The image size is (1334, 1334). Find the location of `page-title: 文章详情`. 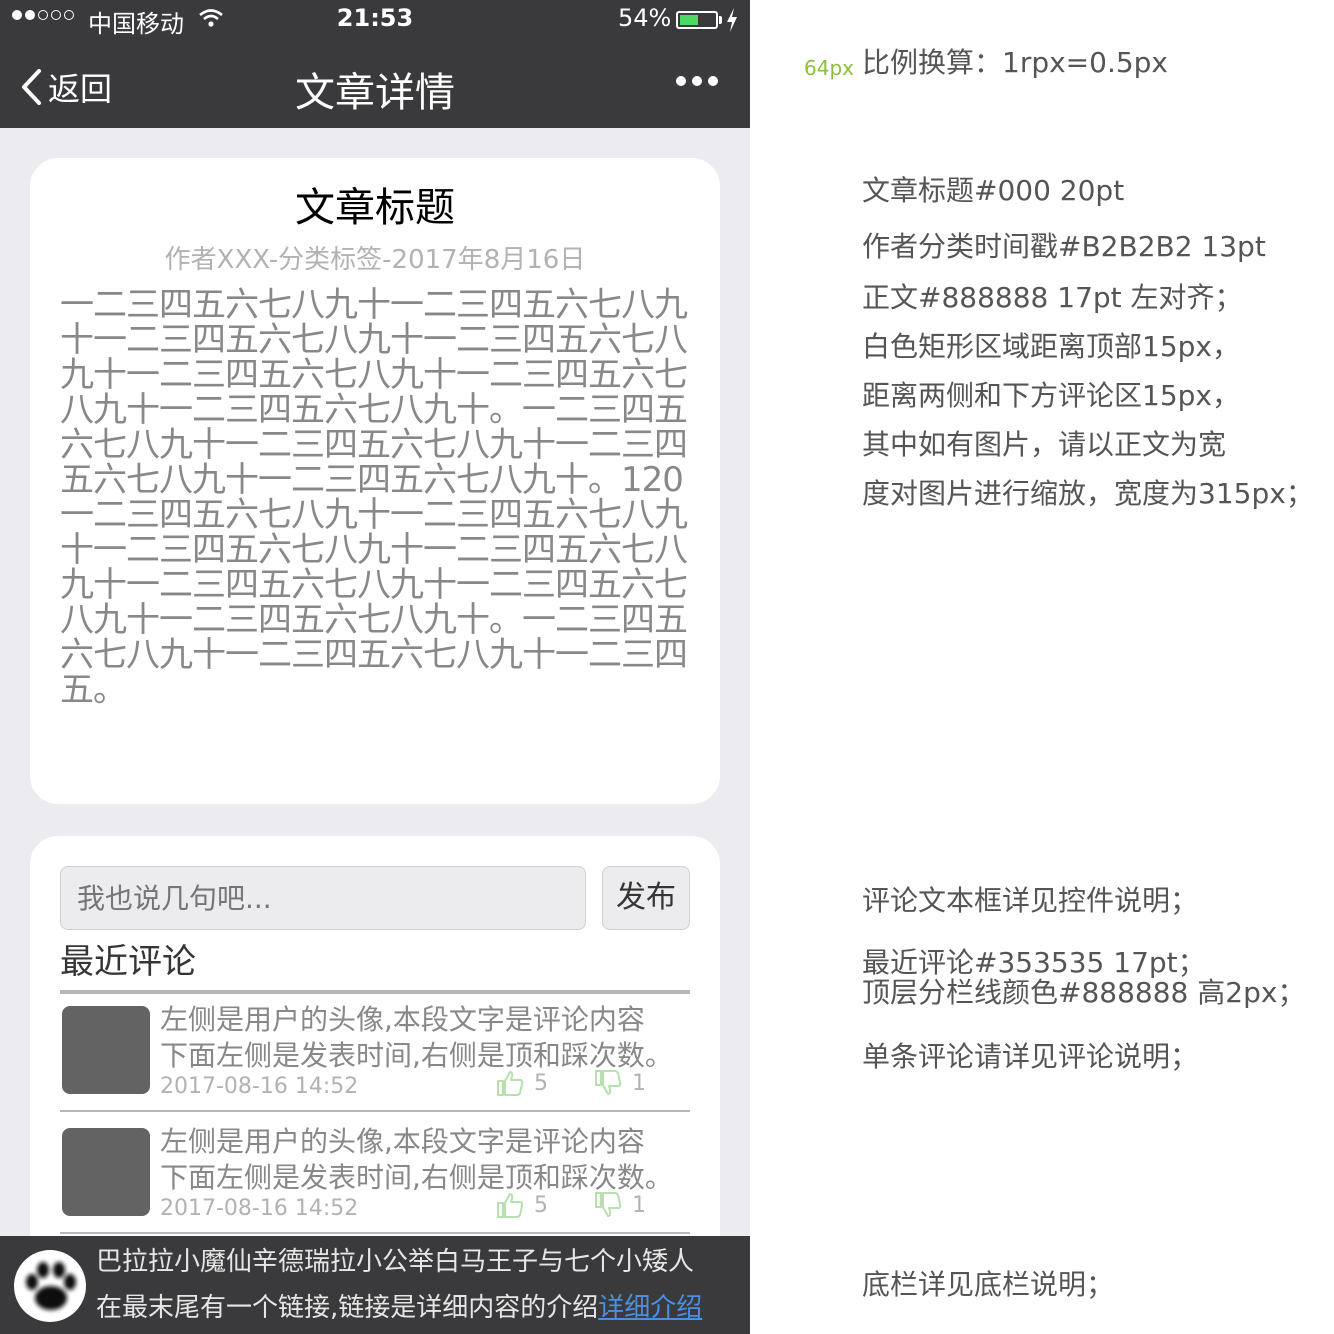

page-title: 文章详情 is located at coordinates (375, 93).